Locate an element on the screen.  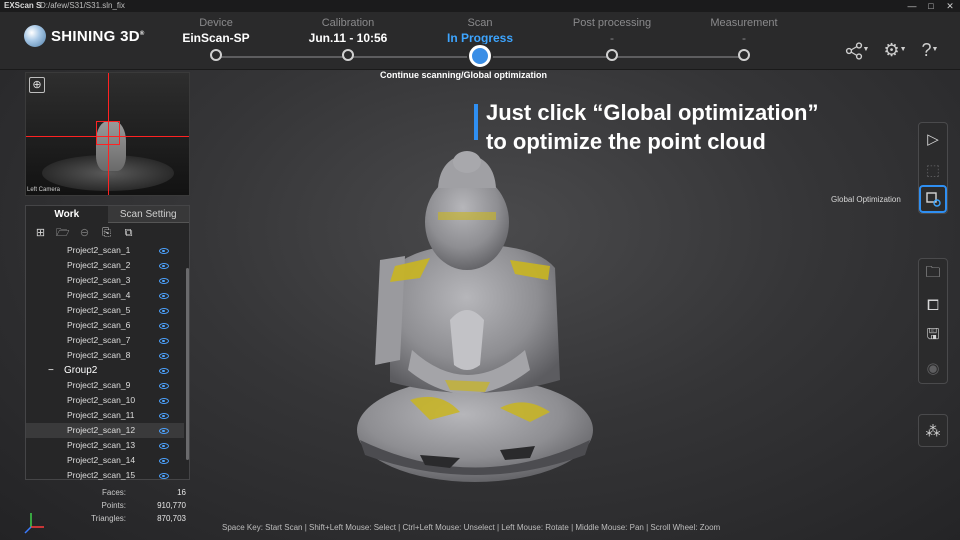
global-optimization-tooltip: Global Optimization is located at coordinates (866, 199).